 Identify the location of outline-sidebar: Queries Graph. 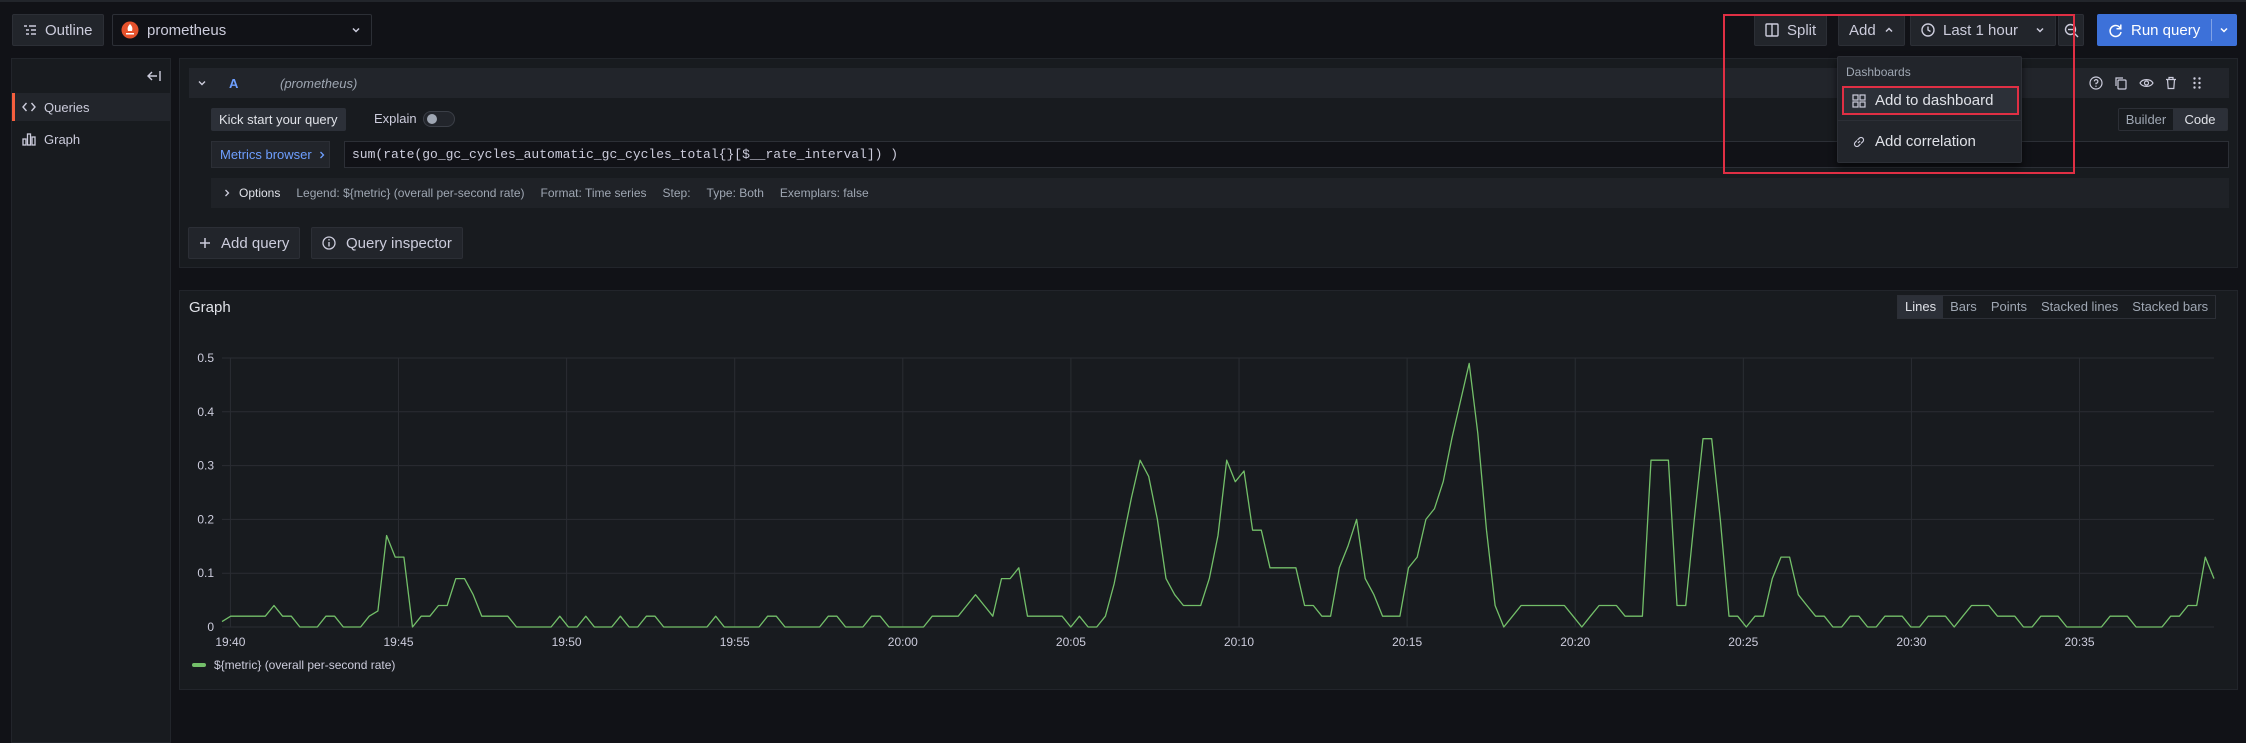
(91, 400).